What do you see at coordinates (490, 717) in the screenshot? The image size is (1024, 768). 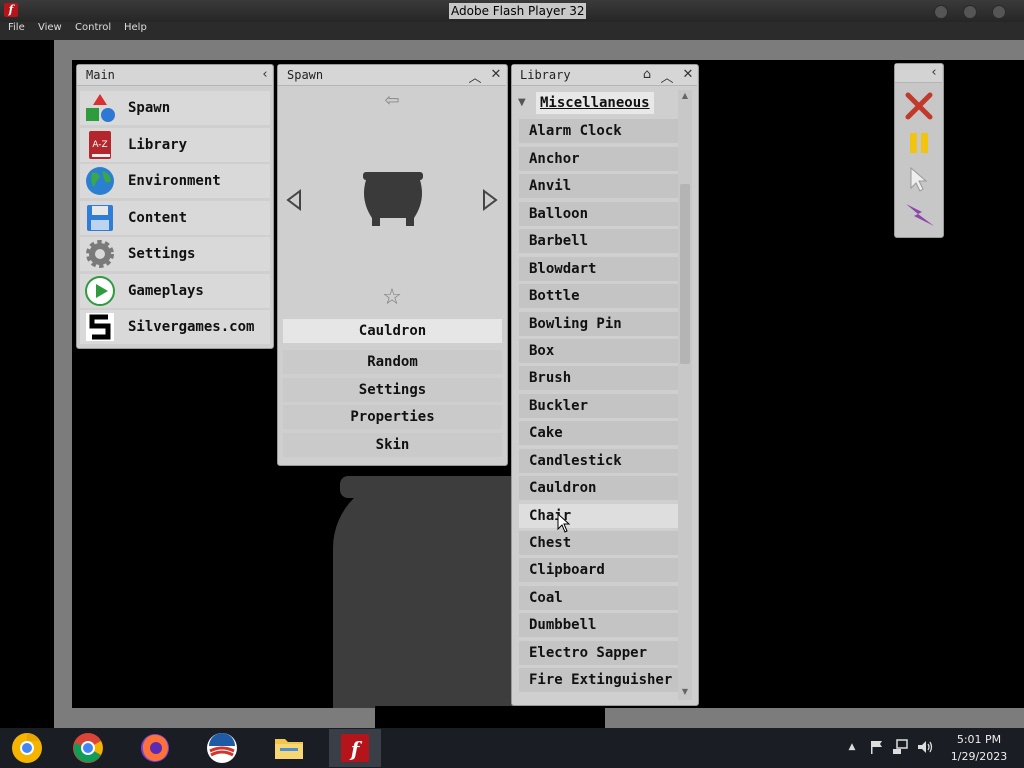 I see `stage-frame-gap` at bounding box center [490, 717].